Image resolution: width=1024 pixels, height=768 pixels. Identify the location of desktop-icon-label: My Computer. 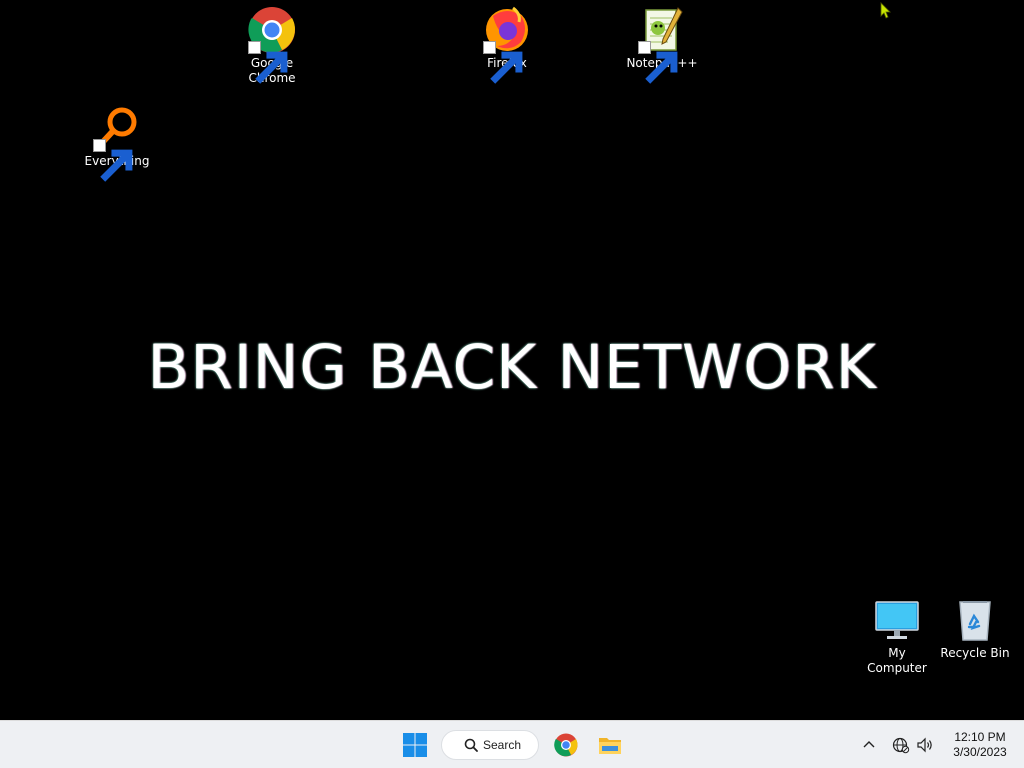
(897, 660).